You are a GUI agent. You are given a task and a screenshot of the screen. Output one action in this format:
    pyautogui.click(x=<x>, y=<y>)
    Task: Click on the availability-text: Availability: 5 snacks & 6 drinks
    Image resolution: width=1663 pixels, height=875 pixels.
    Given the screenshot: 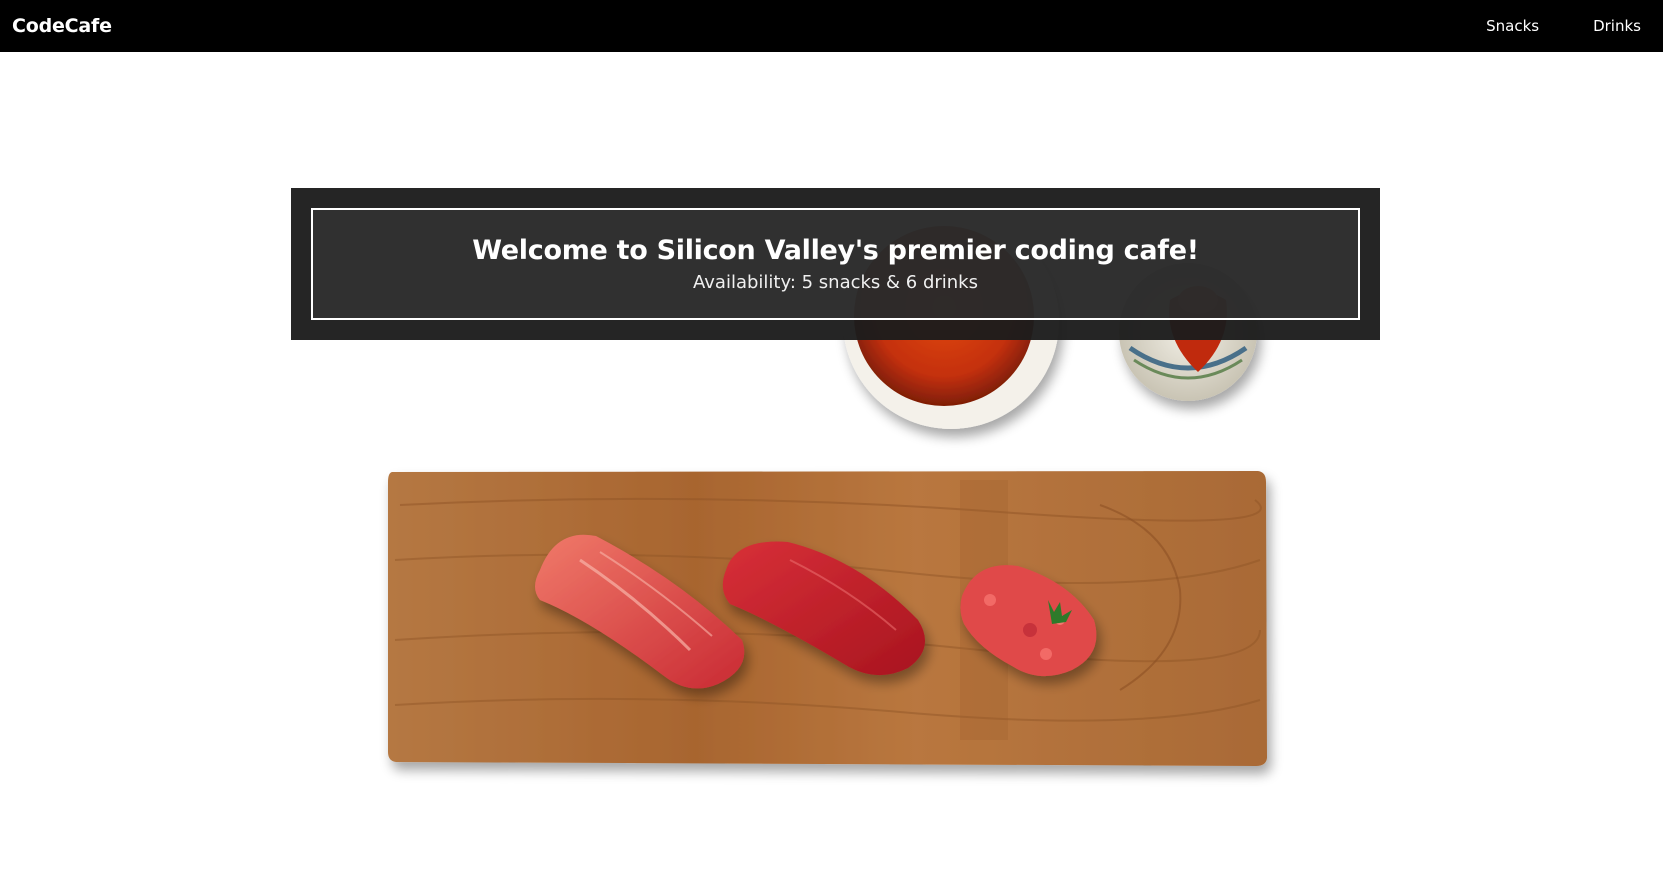 What is the action you would take?
    pyautogui.click(x=835, y=282)
    